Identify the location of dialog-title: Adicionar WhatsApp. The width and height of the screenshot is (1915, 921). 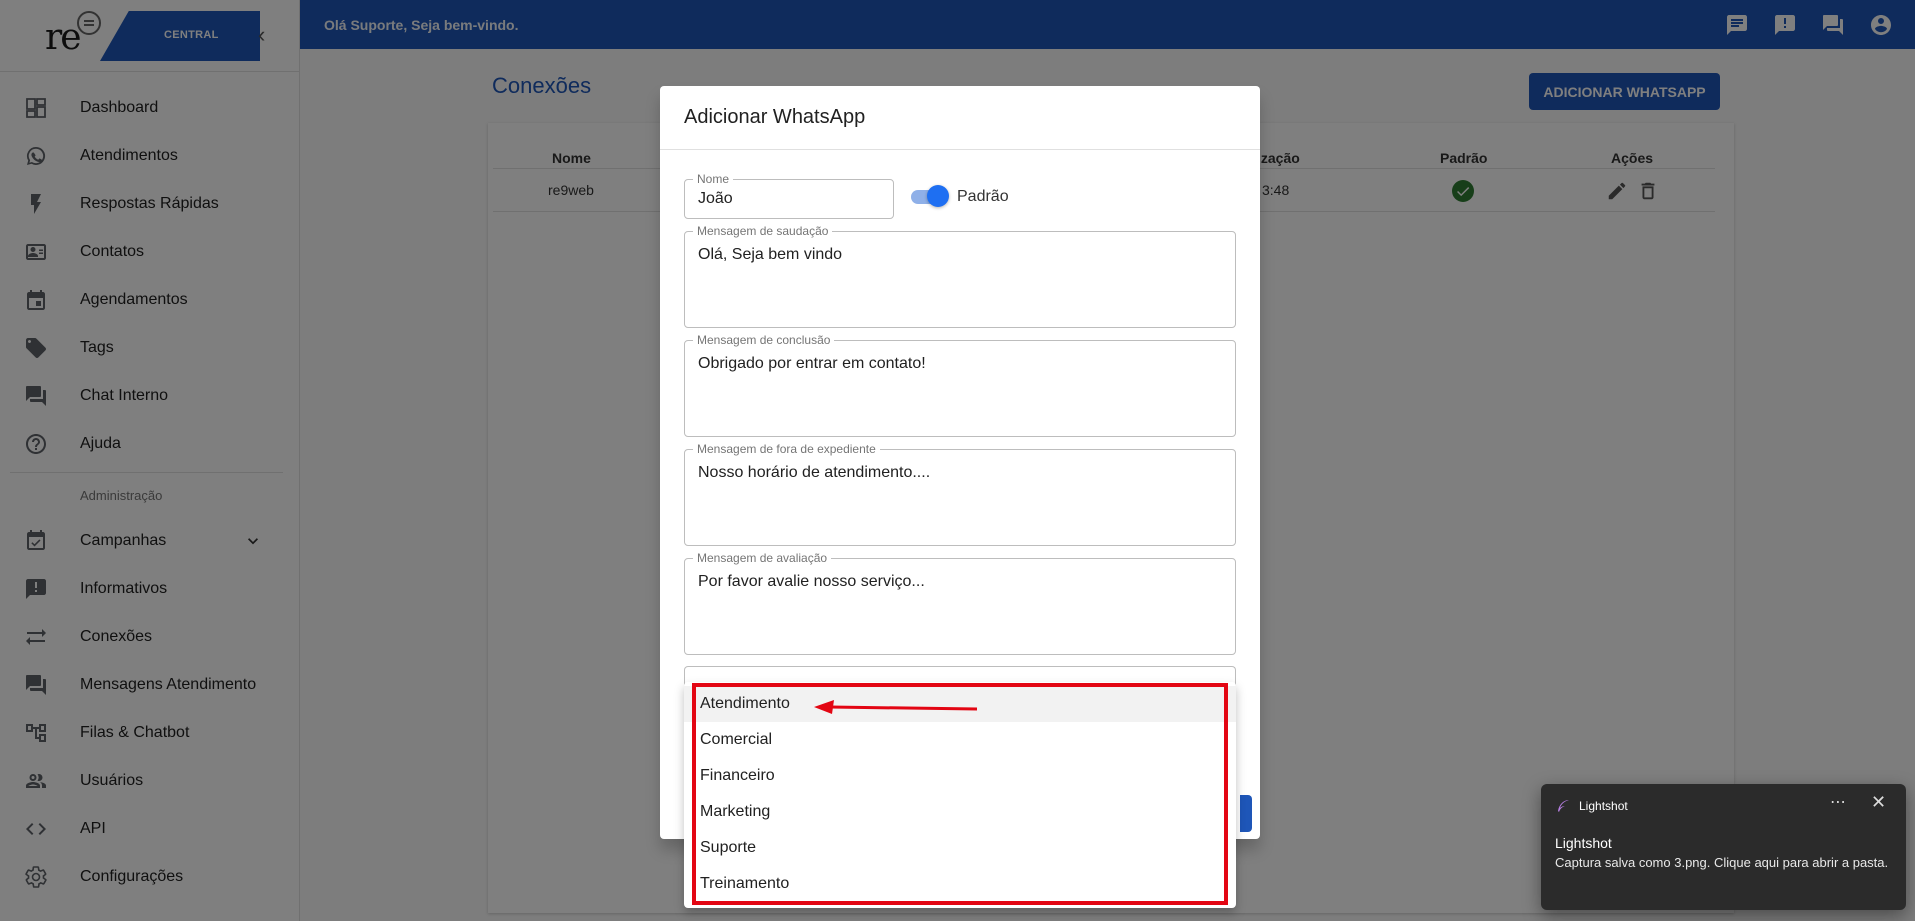
(960, 118).